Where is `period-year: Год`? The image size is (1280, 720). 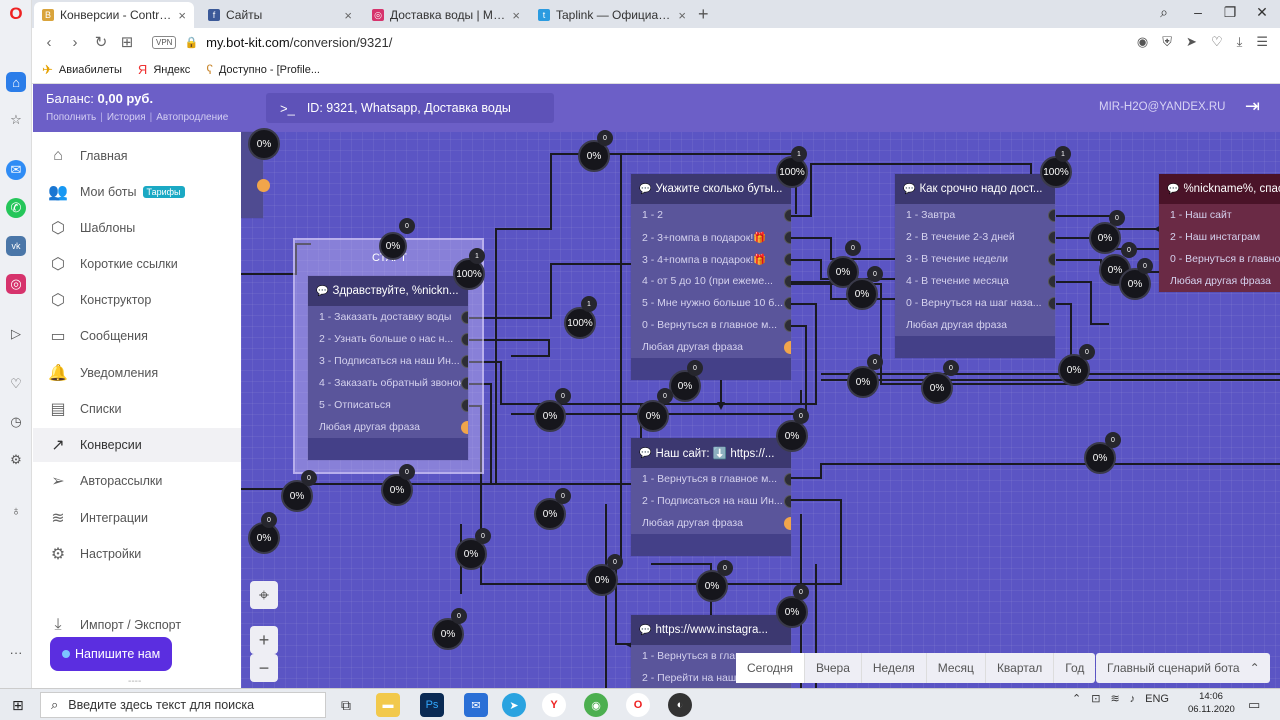
period-year: Год is located at coordinates (1074, 668).